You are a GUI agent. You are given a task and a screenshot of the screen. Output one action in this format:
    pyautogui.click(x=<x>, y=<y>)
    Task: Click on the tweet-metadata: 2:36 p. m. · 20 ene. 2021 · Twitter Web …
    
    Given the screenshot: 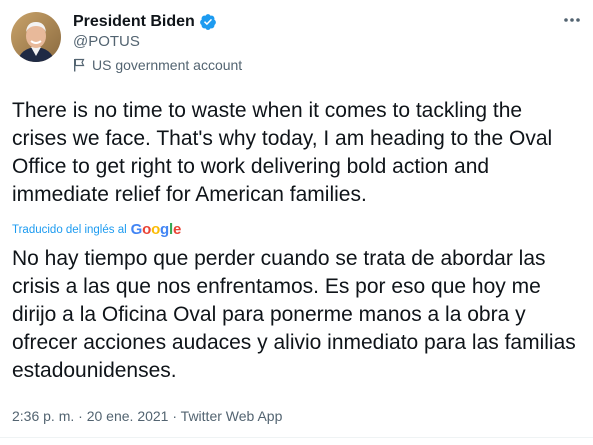 What is the action you would take?
    pyautogui.click(x=147, y=416)
    